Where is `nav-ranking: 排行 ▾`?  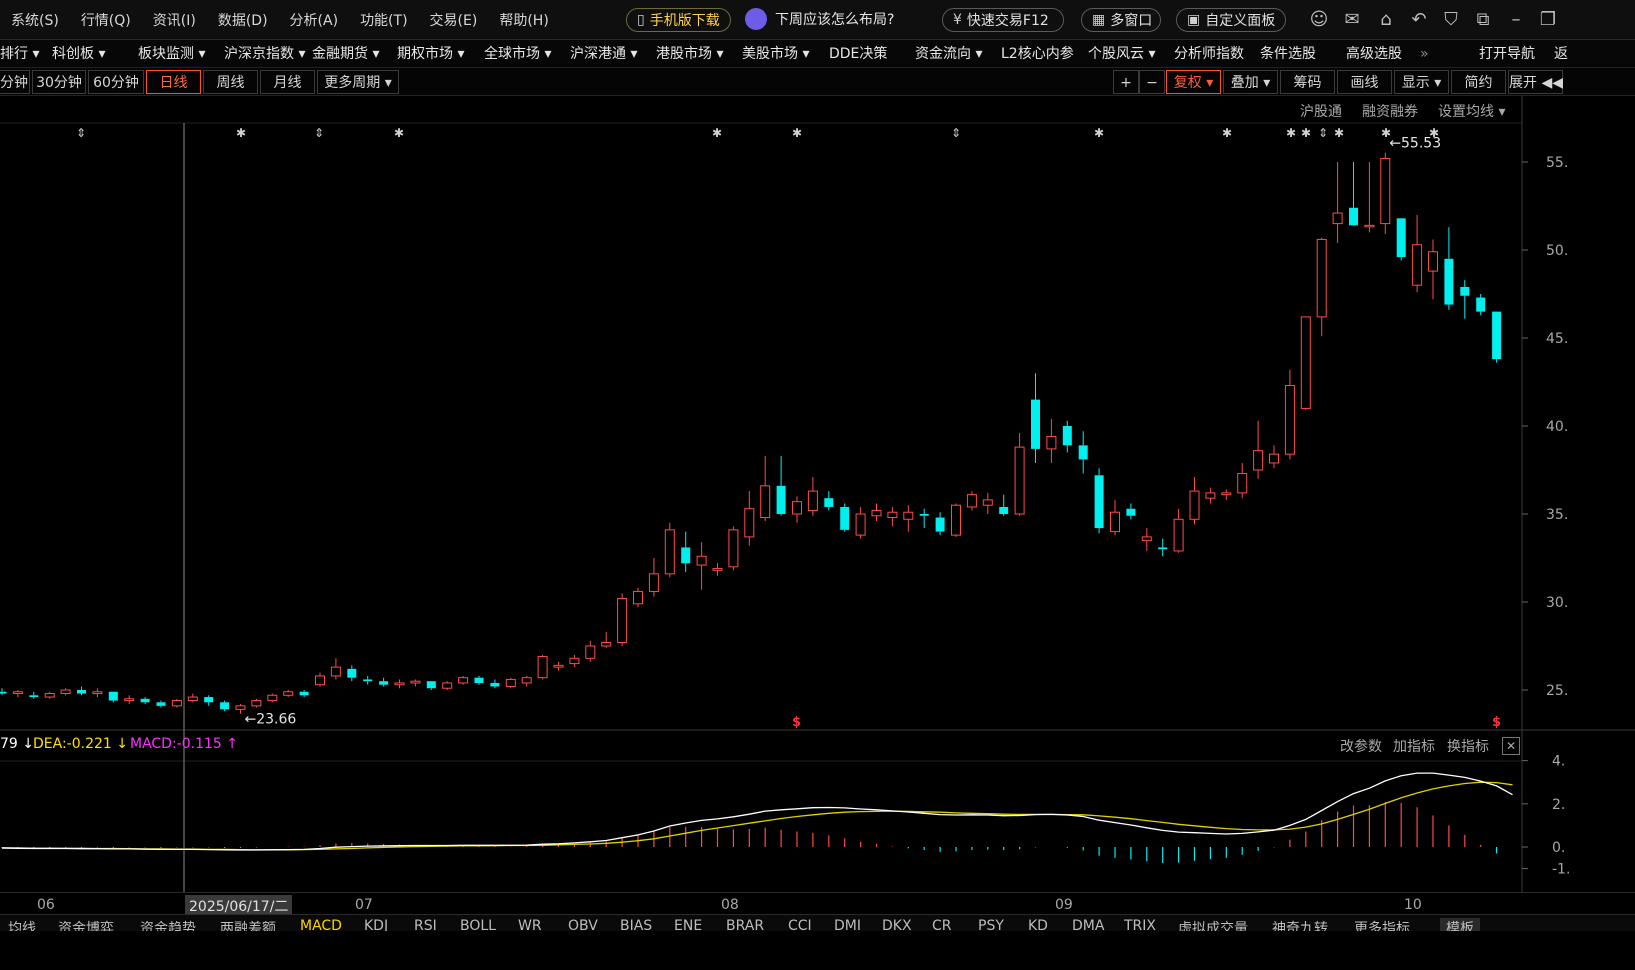 nav-ranking: 排行 ▾ is located at coordinates (19, 54).